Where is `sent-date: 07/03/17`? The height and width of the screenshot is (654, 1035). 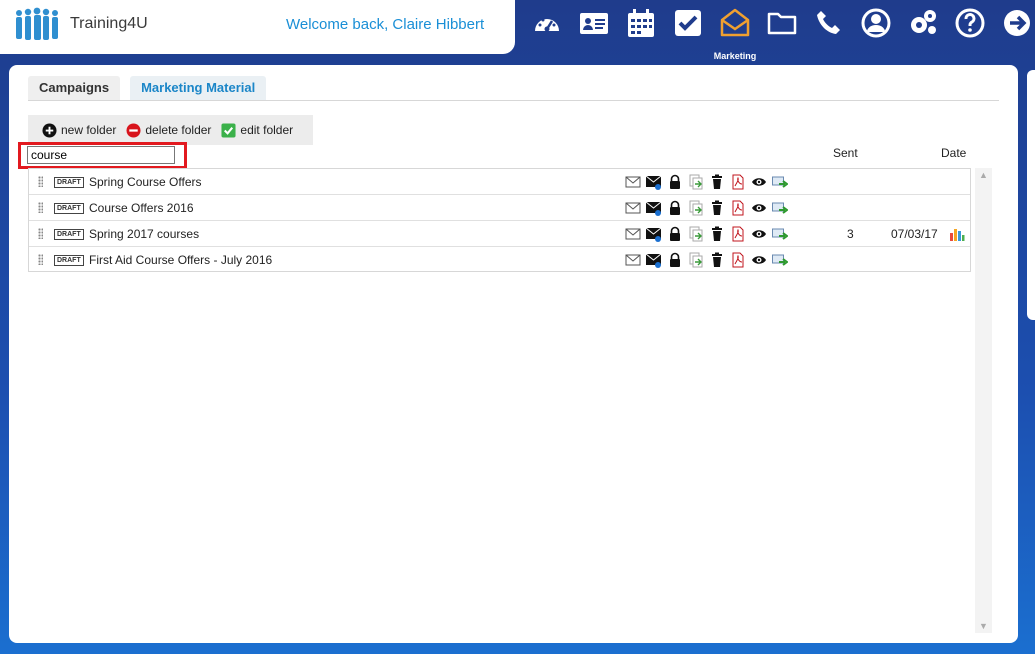
sent-date: 07/03/17 is located at coordinates (914, 234).